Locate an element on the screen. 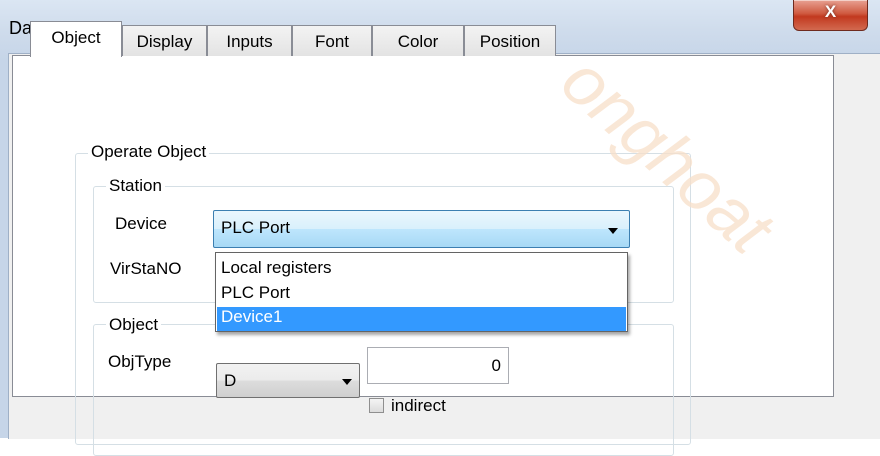 This screenshot has height=456, width=880. device-option-plc-port: PLC Port is located at coordinates (421, 295).